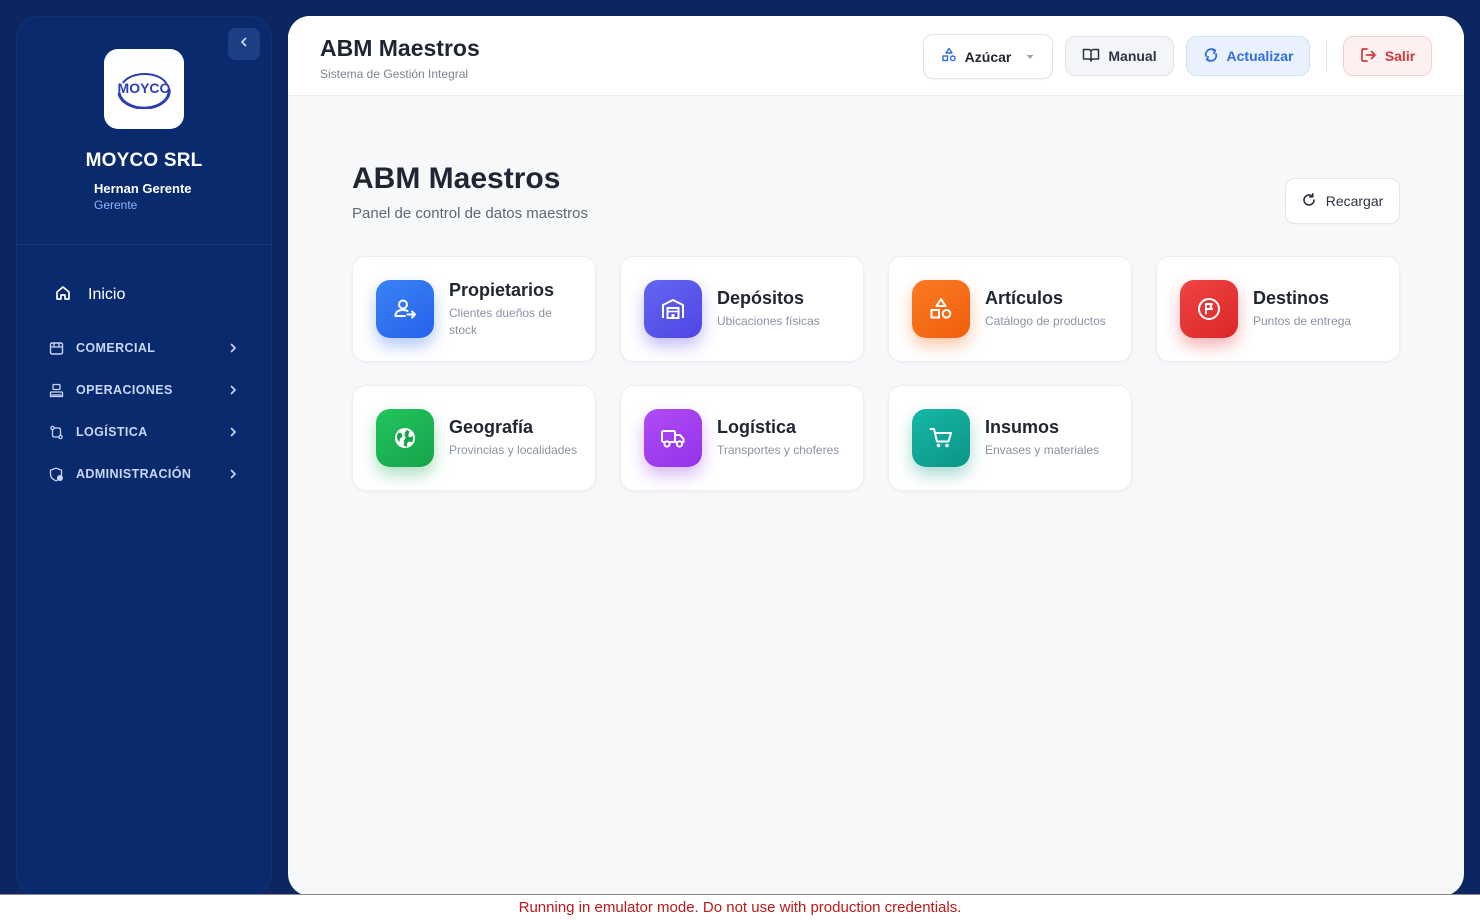 The height and width of the screenshot is (920, 1480). Describe the element at coordinates (742, 309) in the screenshot. I see `card-depositos: Depósitos Ubicaciones físicas` at that location.